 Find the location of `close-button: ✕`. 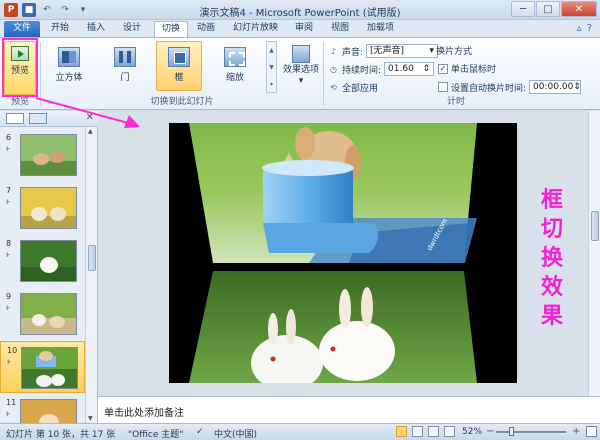

close-button: ✕ is located at coordinates (579, 9).